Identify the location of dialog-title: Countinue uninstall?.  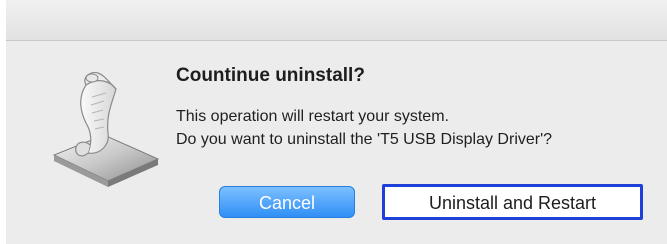
(270, 75).